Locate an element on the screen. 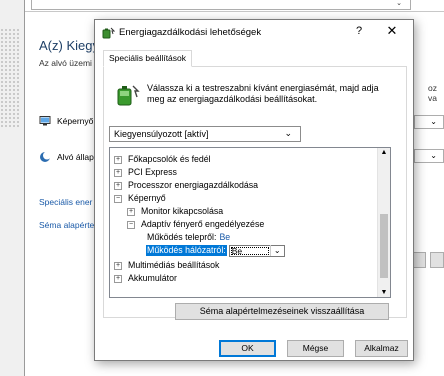  power-options-icon is located at coordinates (108, 33).